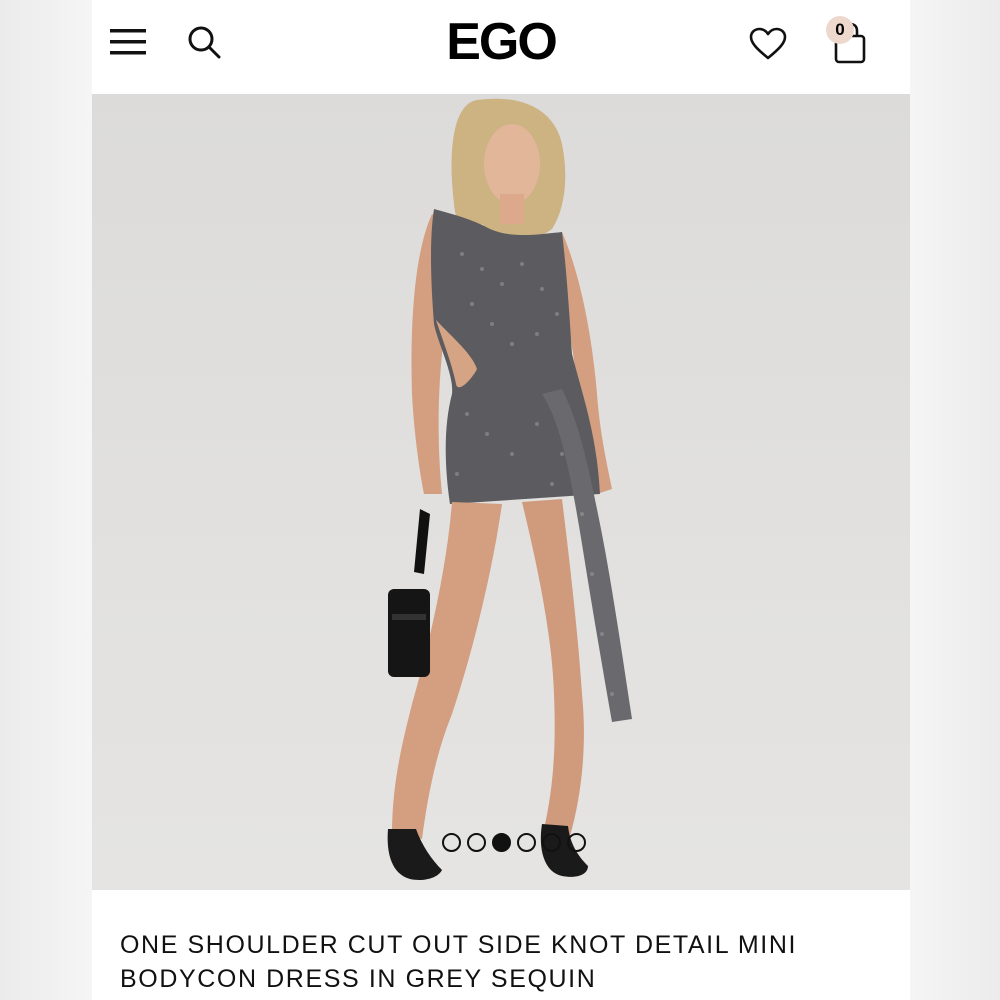 The image size is (1000, 1000). What do you see at coordinates (46, 500) in the screenshot?
I see `page-margin-left` at bounding box center [46, 500].